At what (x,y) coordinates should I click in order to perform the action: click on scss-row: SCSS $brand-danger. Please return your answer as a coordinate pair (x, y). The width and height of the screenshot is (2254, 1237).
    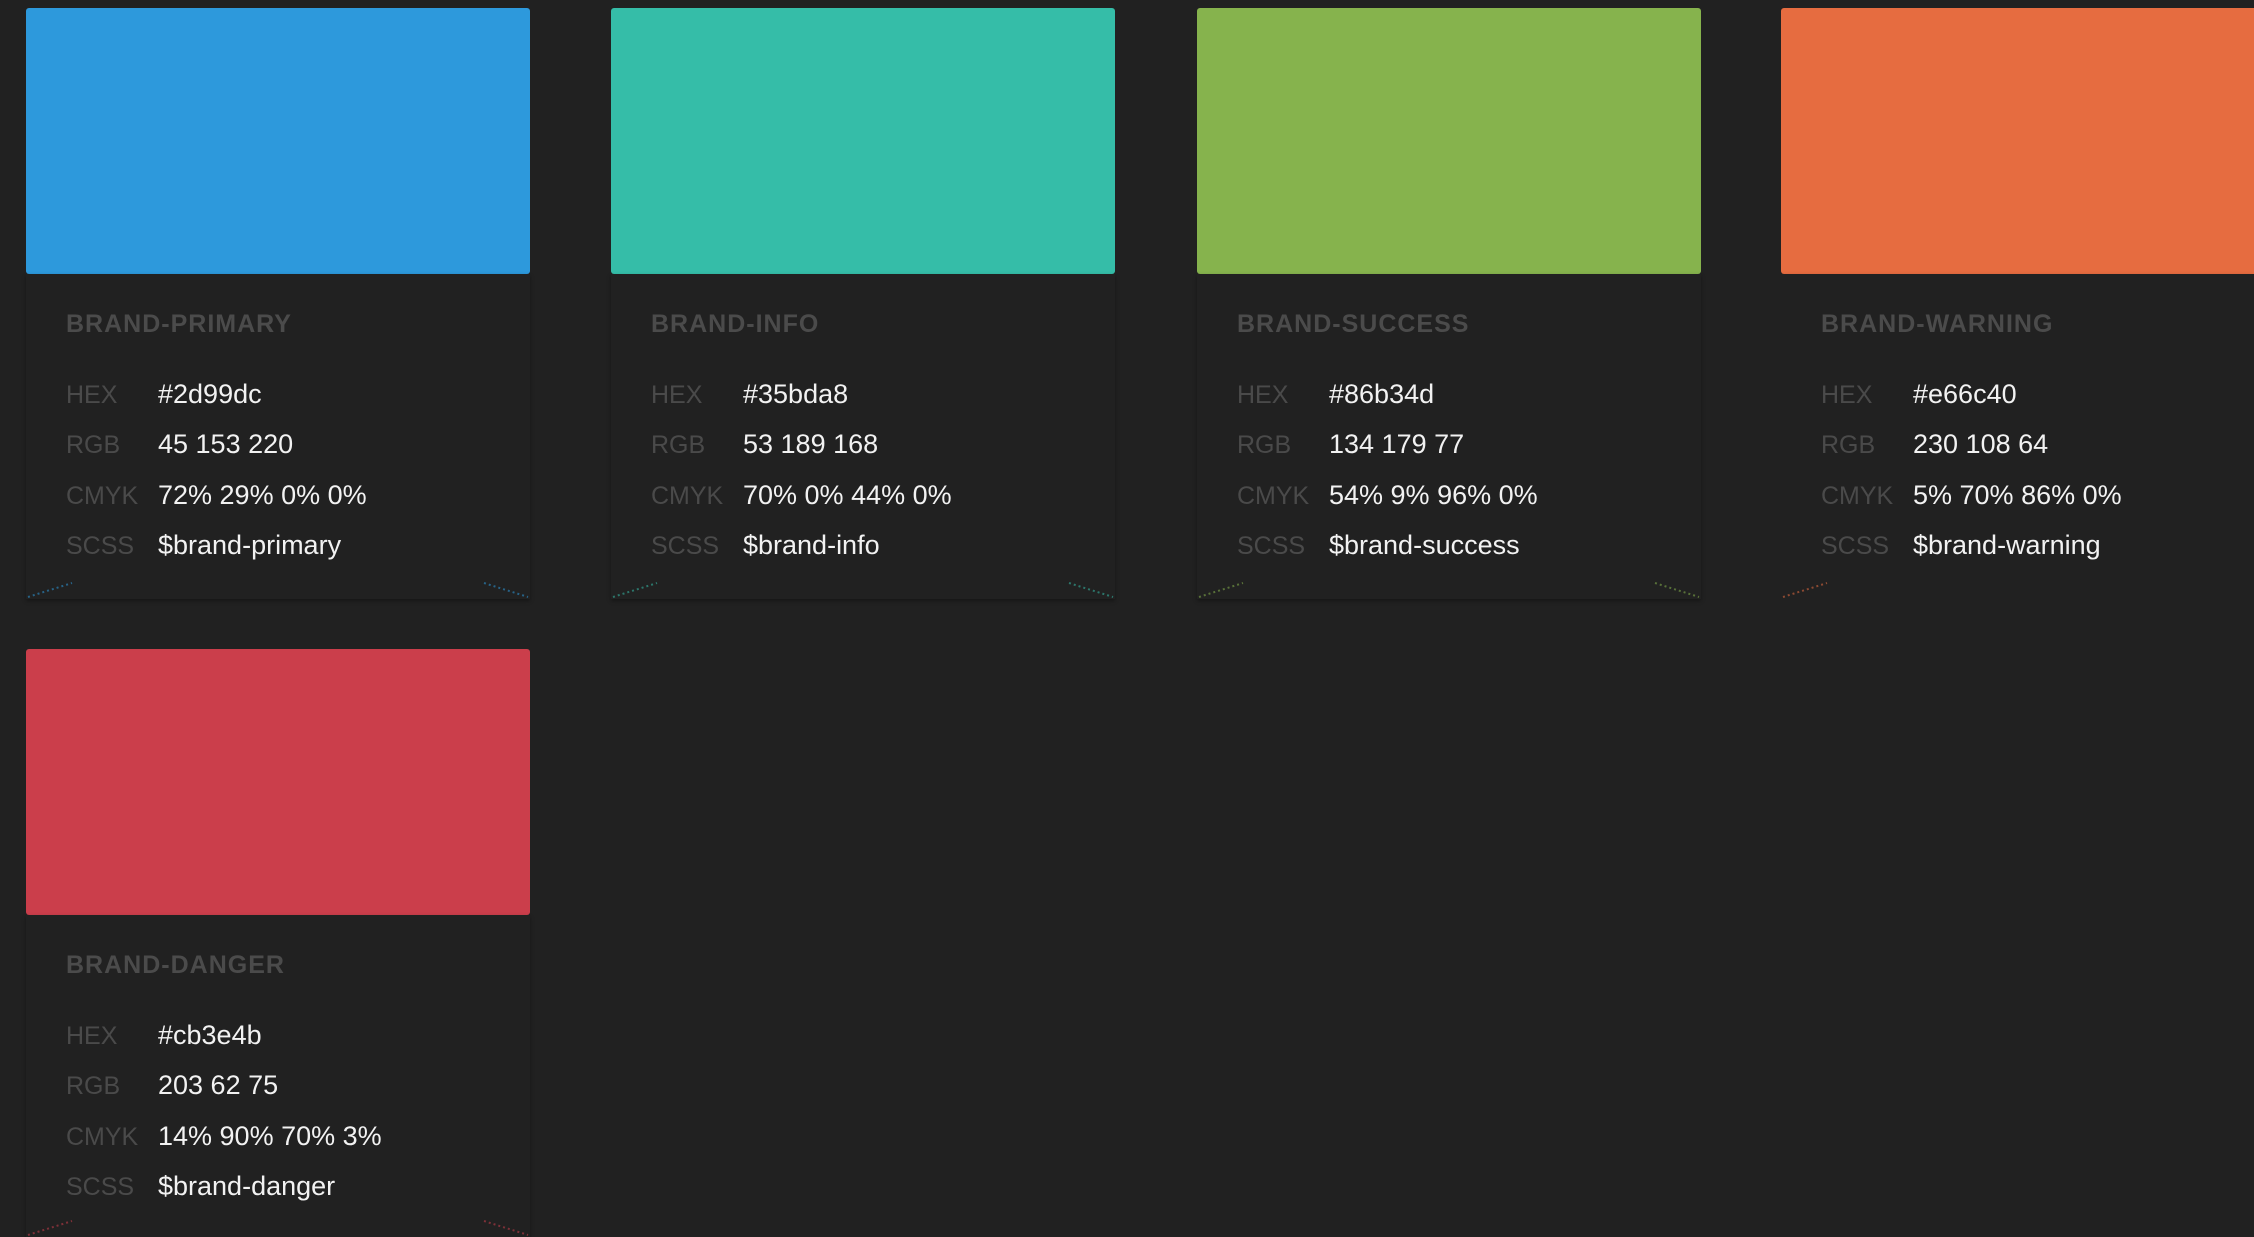
    Looking at the image, I should click on (200, 1186).